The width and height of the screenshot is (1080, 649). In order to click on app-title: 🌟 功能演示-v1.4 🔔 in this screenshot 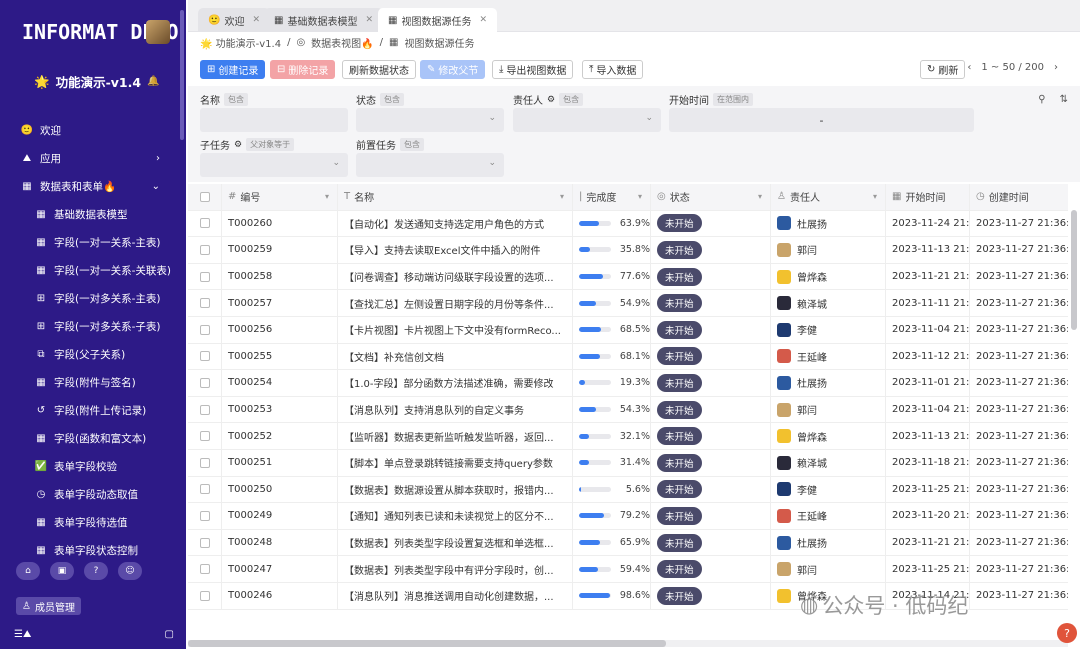, I will do `click(97, 81)`.